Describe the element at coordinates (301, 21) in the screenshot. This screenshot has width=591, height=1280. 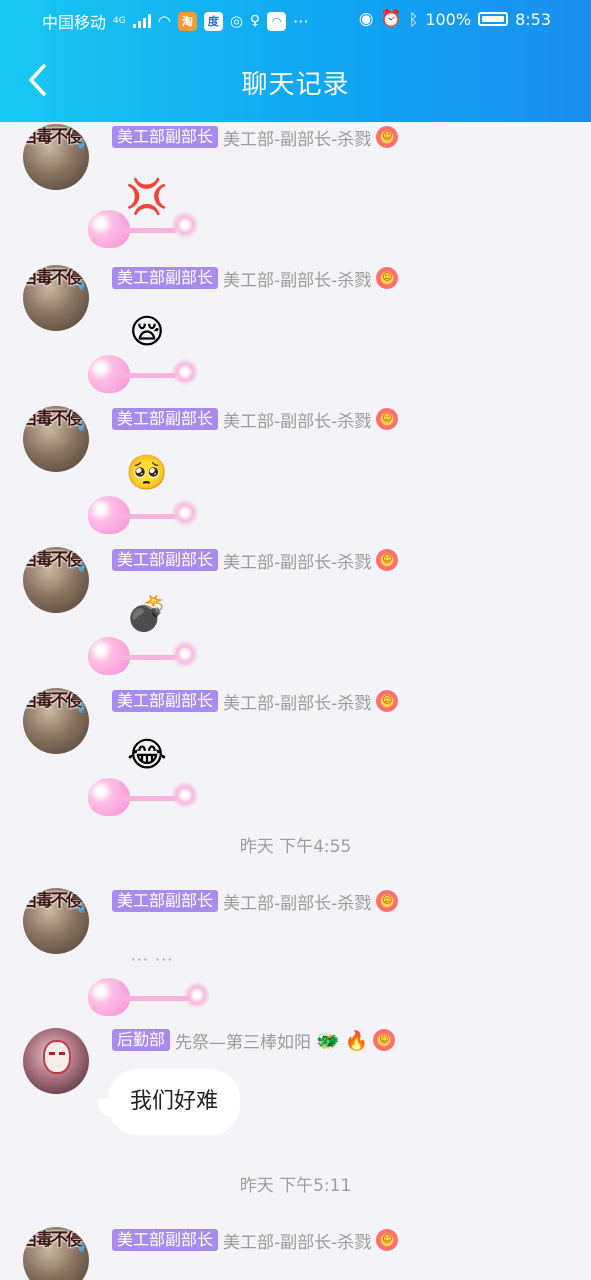
I see `more-notifications-icon: ···` at that location.